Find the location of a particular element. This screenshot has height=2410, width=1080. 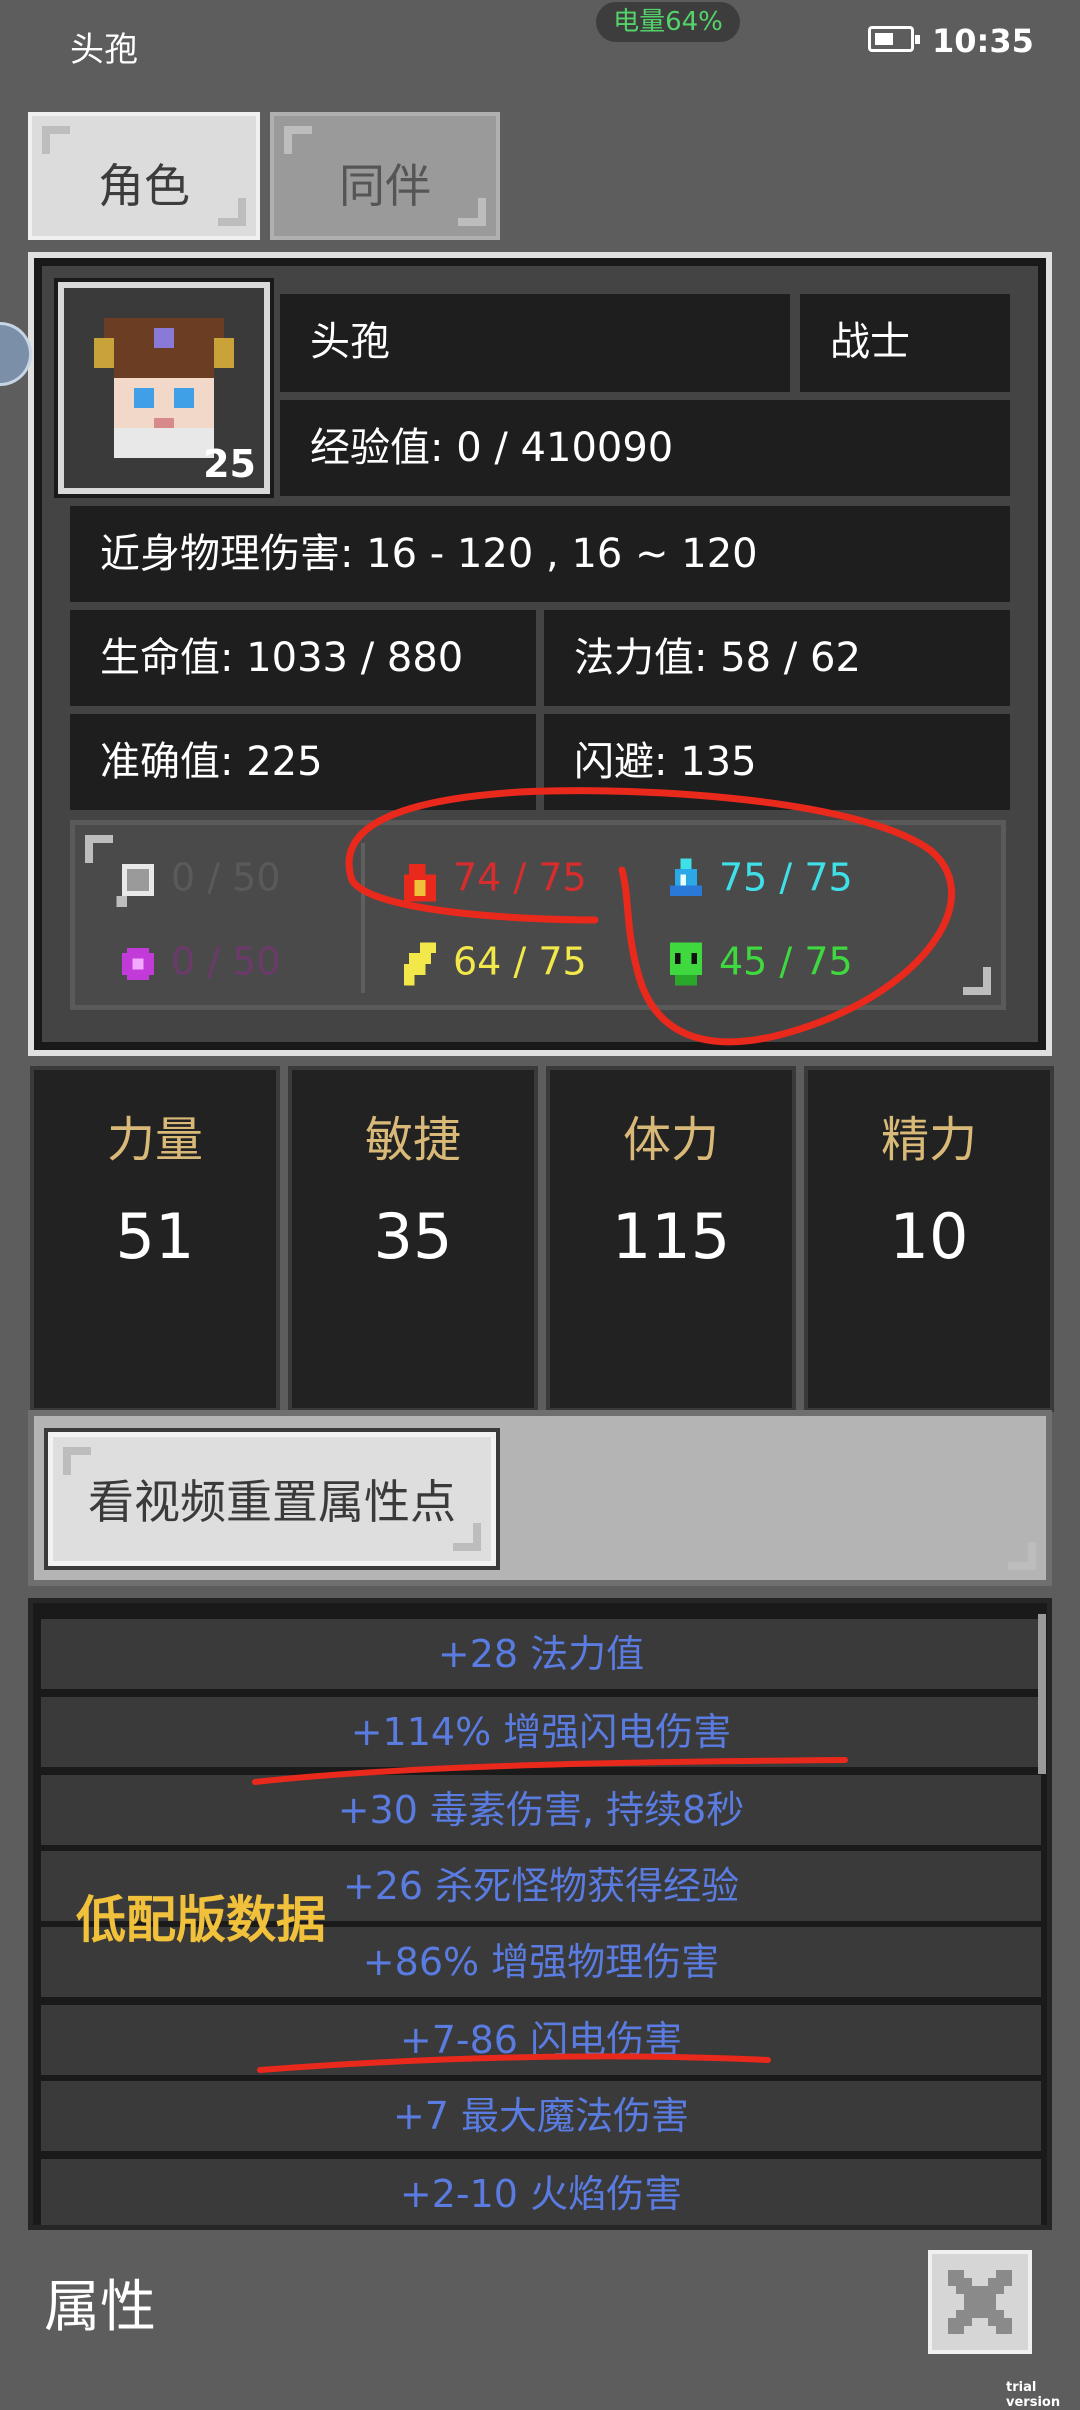

battery-icon is located at coordinates (894, 39).